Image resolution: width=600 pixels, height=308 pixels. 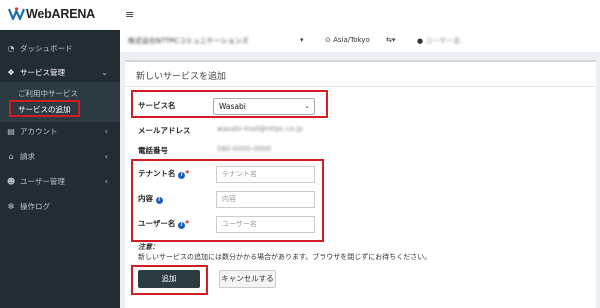 I want to click on sidebar-item-billing: ⌂ 請求 ‹, so click(x=60, y=156).